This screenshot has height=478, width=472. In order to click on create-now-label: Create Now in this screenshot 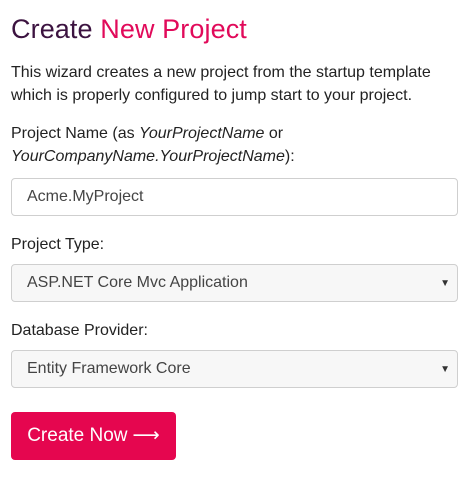, I will do `click(77, 435)`.